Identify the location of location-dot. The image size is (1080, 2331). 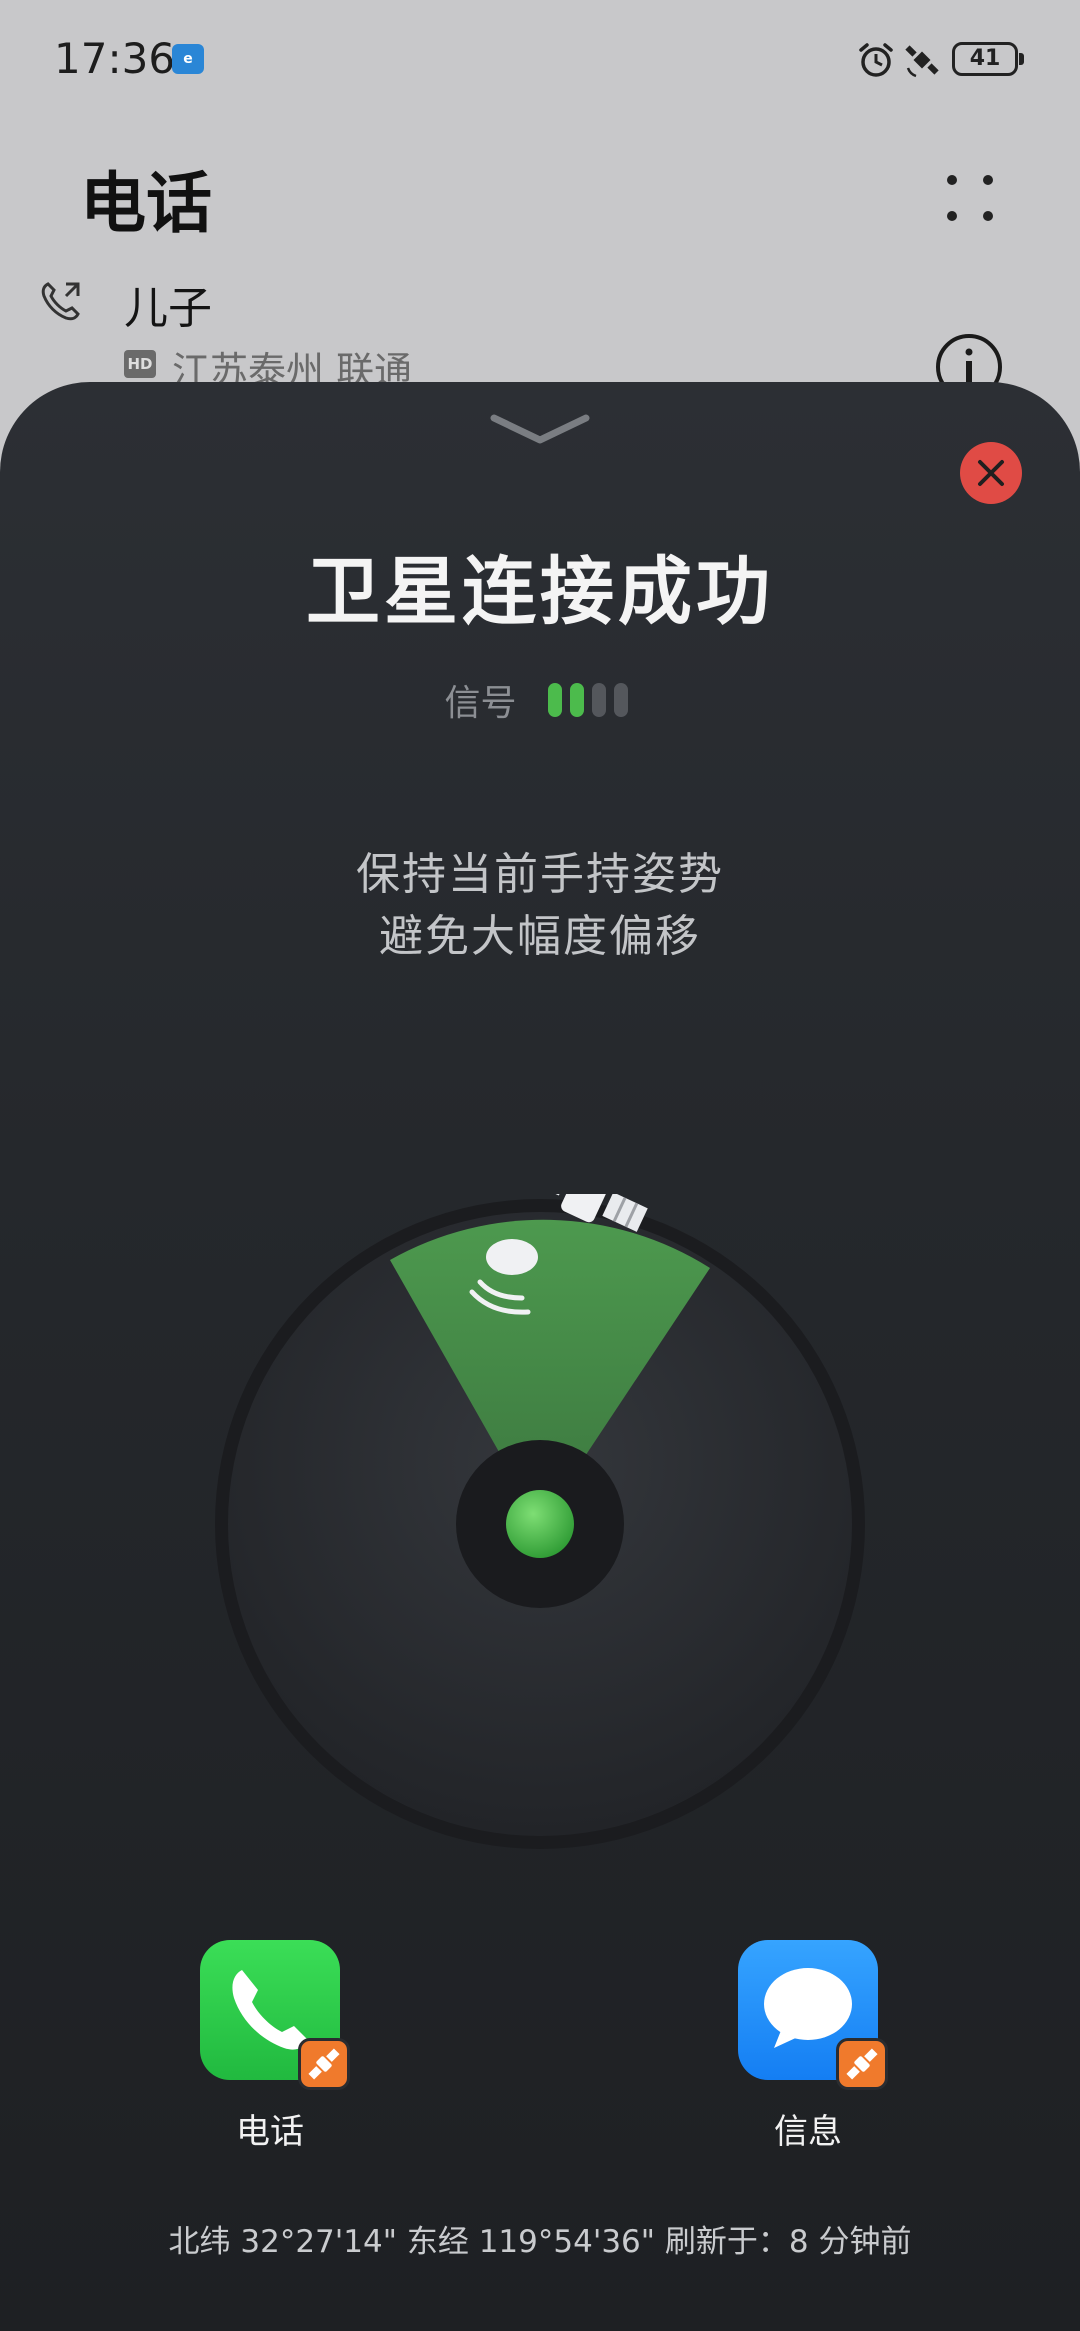
(540, 1524).